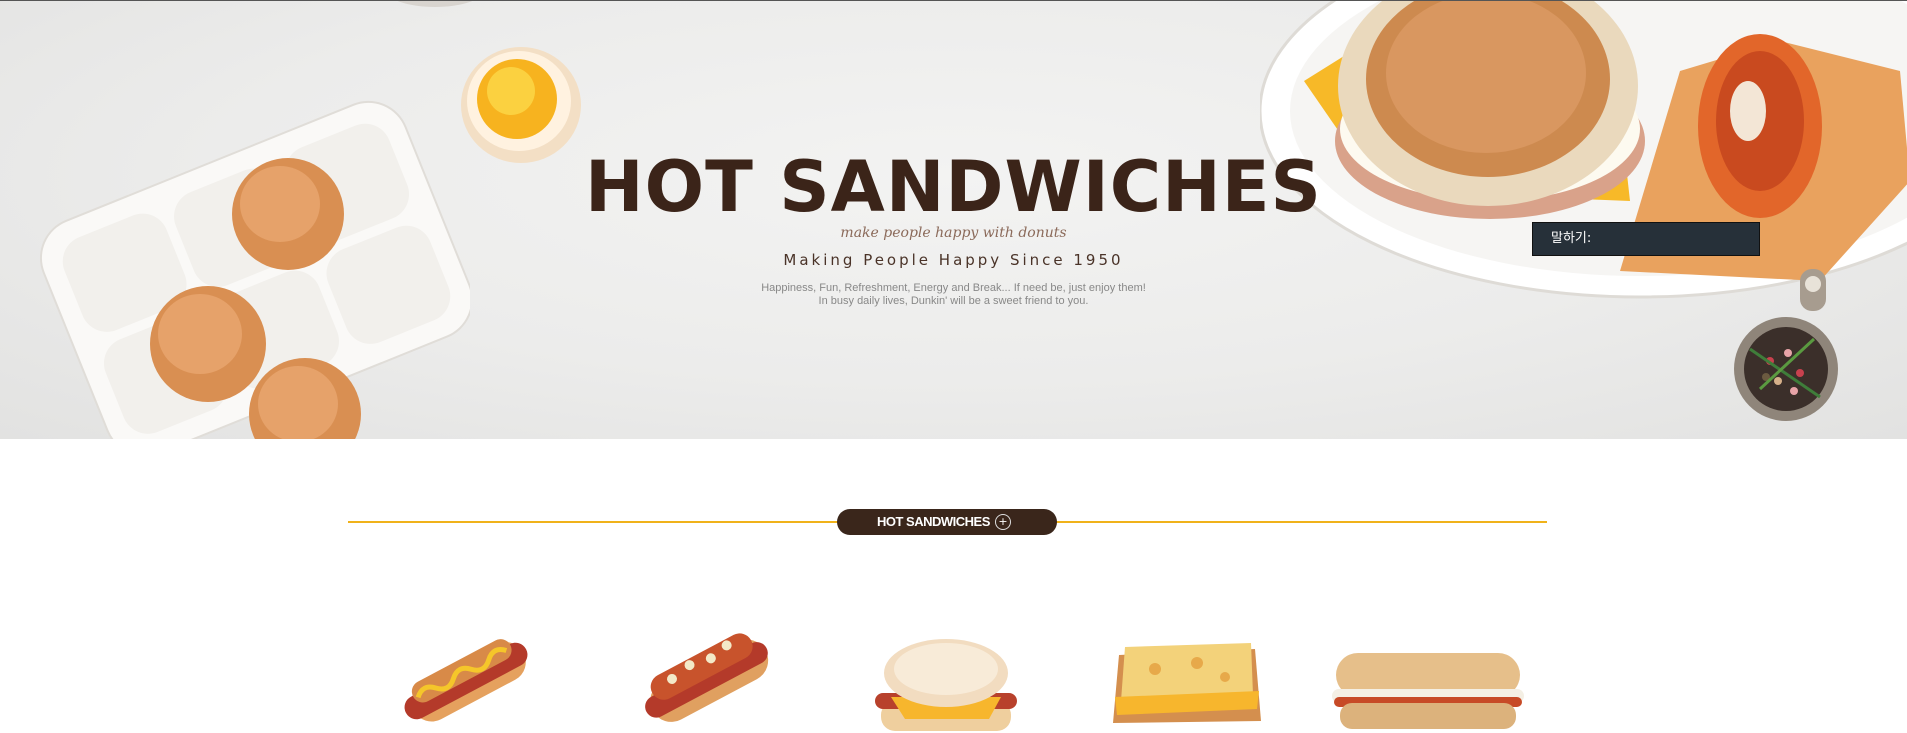  What do you see at coordinates (946, 686) in the screenshot?
I see `bacon-muffin-image` at bounding box center [946, 686].